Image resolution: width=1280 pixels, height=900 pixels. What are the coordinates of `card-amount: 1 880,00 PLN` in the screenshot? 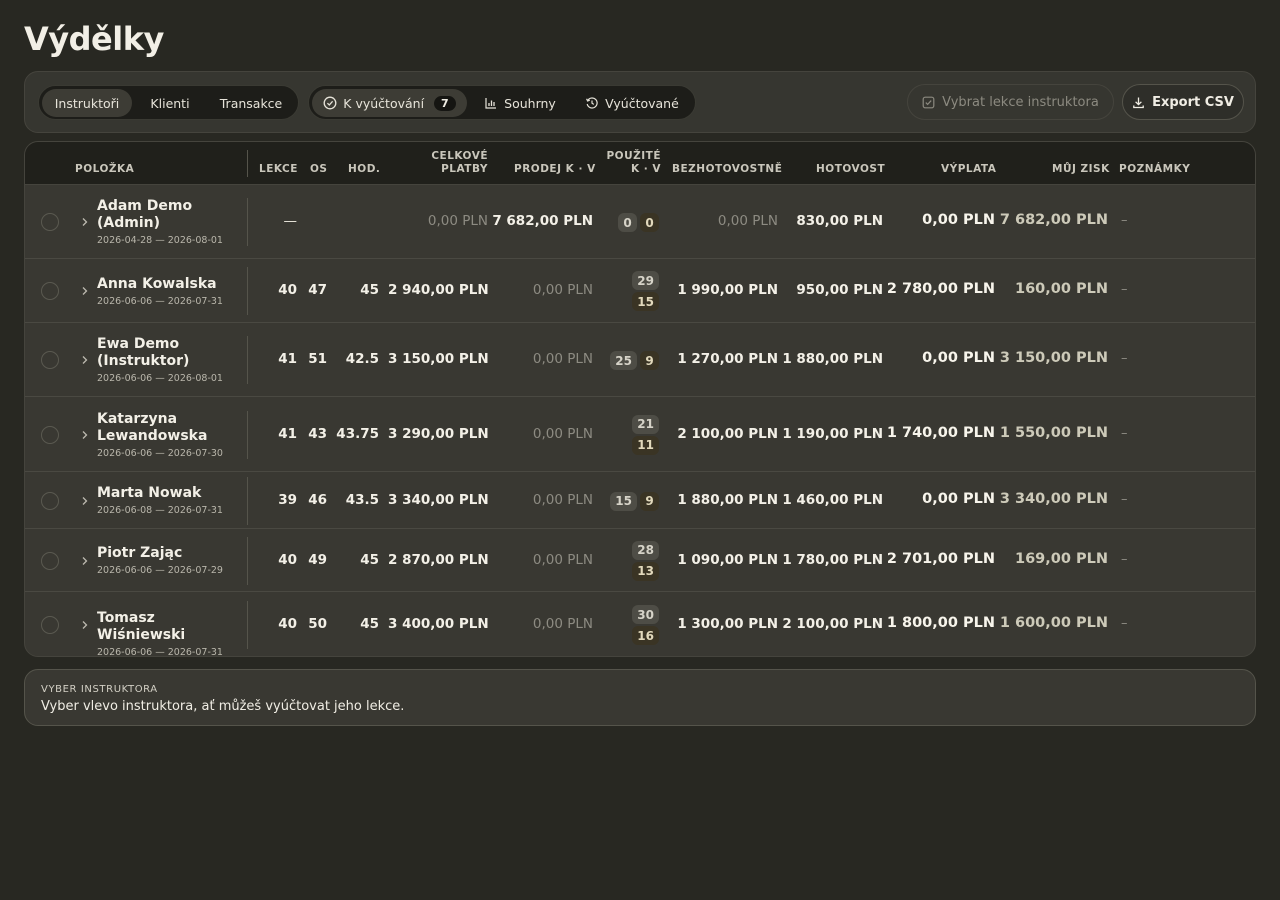 It's located at (727, 499).